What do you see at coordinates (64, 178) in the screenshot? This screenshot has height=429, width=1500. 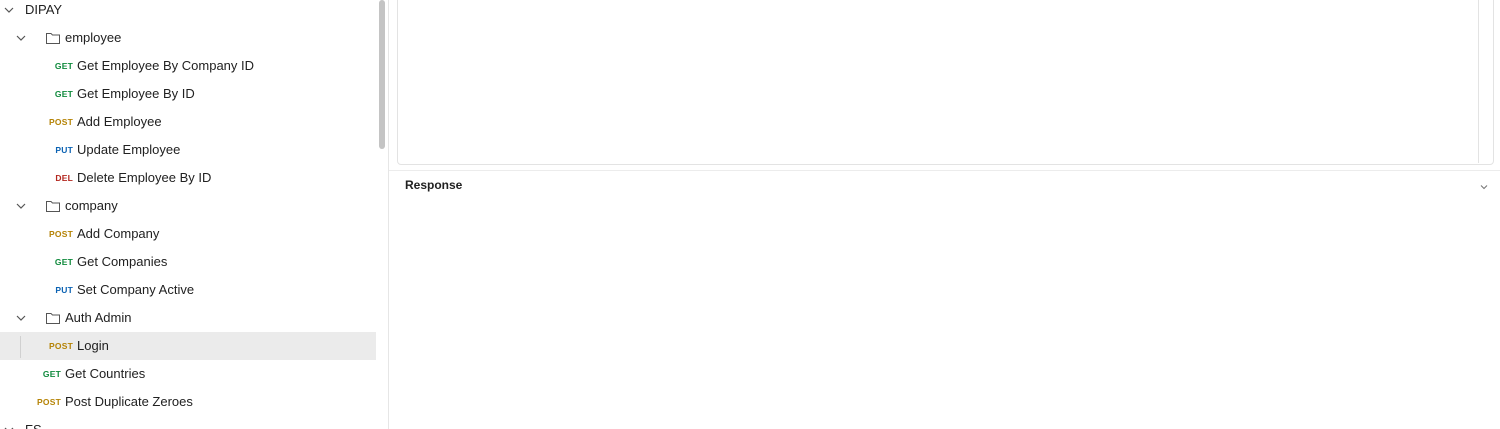 I see `method-badge: DEL` at bounding box center [64, 178].